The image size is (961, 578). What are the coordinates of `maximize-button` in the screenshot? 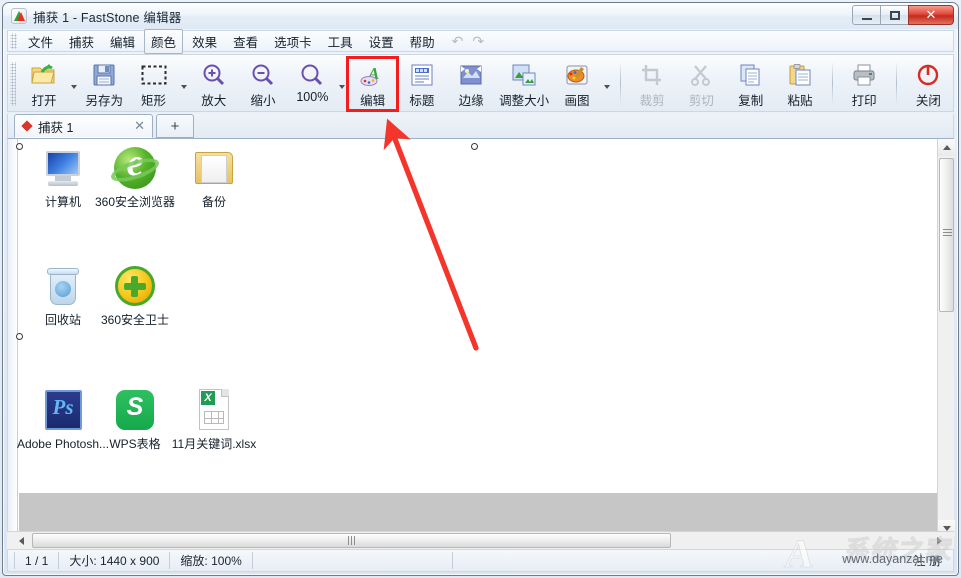 It's located at (894, 15).